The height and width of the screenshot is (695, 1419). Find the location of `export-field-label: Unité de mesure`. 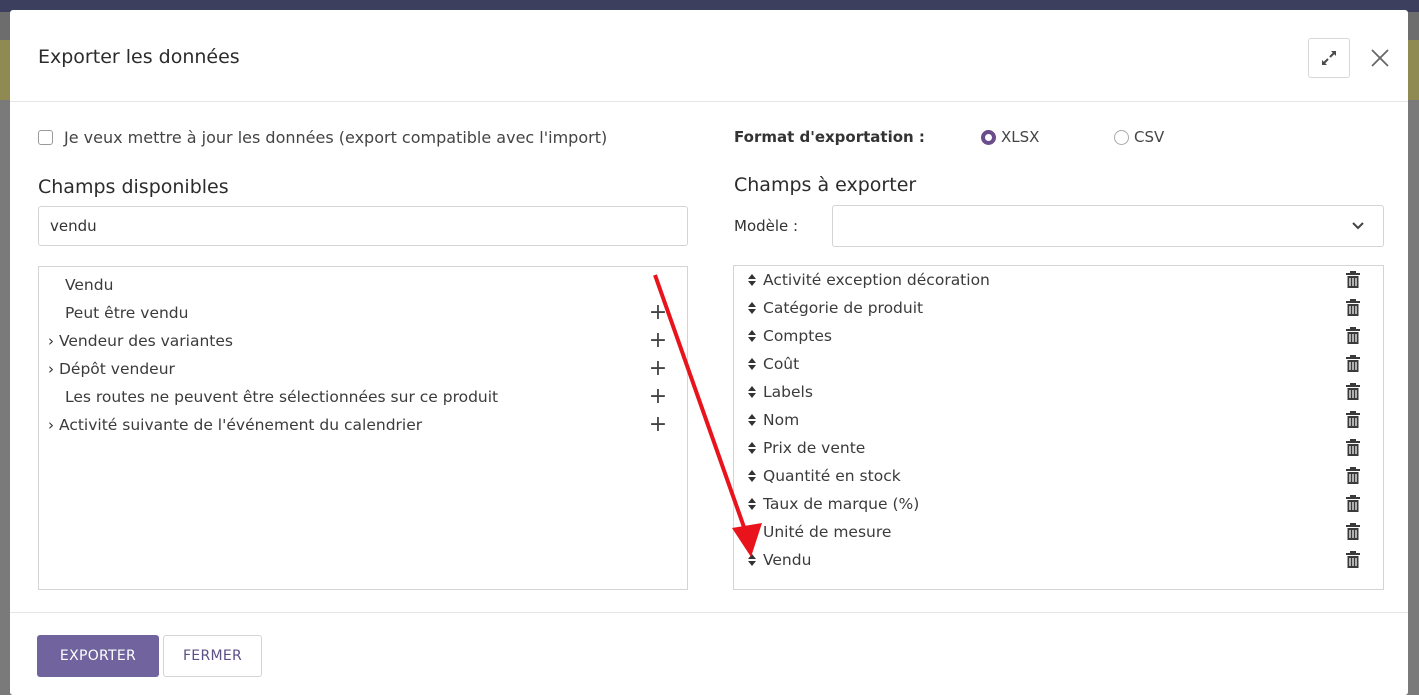

export-field-label: Unité de mesure is located at coordinates (827, 532).